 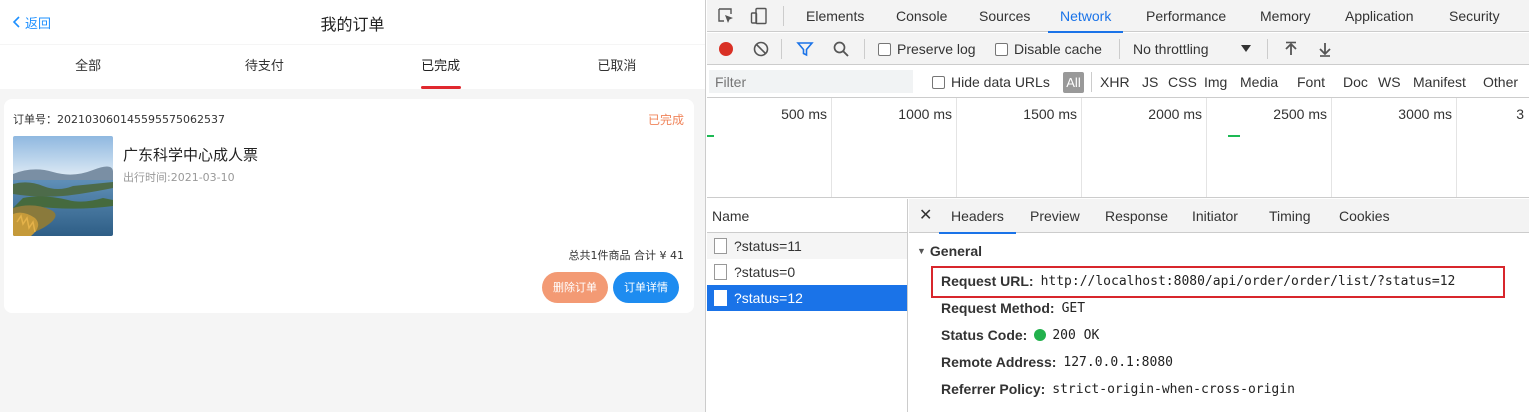 What do you see at coordinates (1215, 216) in the screenshot?
I see `tab-initiator: Initiator` at bounding box center [1215, 216].